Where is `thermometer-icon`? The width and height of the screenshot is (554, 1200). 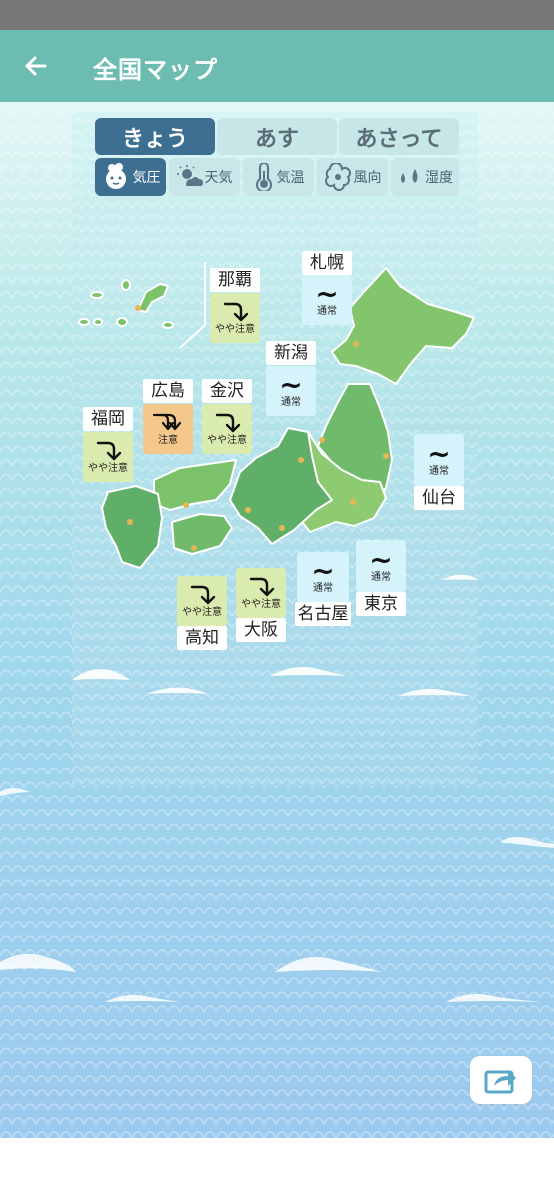
thermometer-icon is located at coordinates (263, 177).